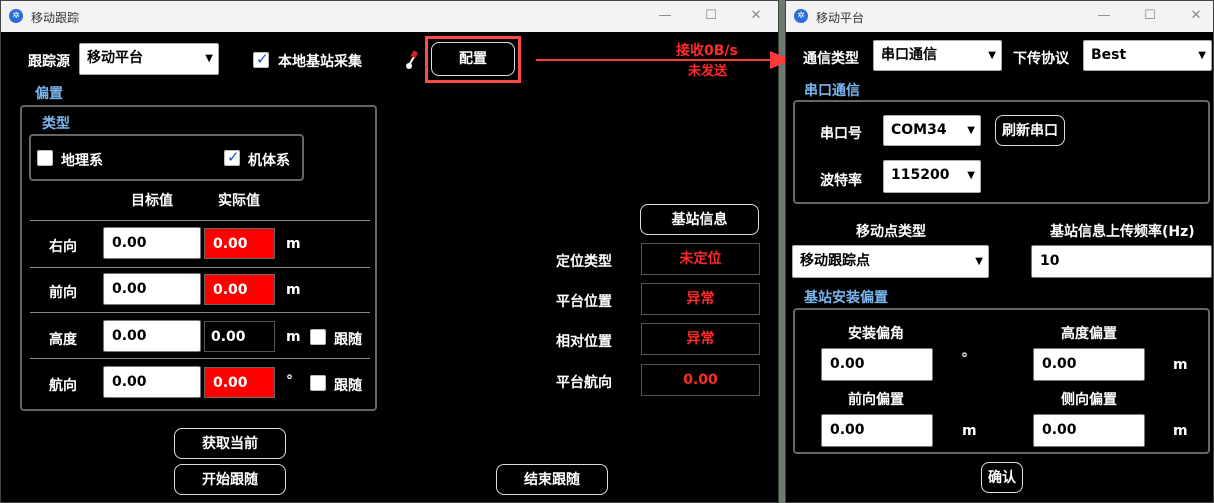  Describe the element at coordinates (56, 124) in the screenshot. I see `type-section-title: 类型` at that location.